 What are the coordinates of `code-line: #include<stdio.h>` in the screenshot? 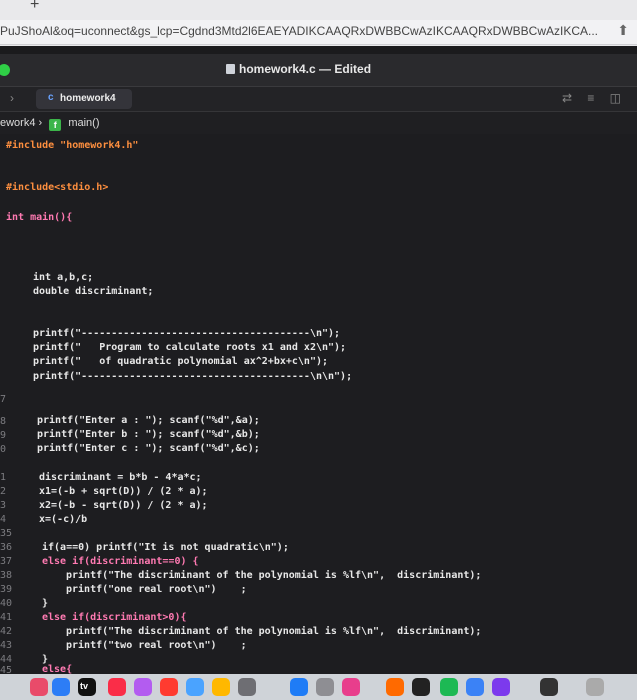 It's located at (57, 187).